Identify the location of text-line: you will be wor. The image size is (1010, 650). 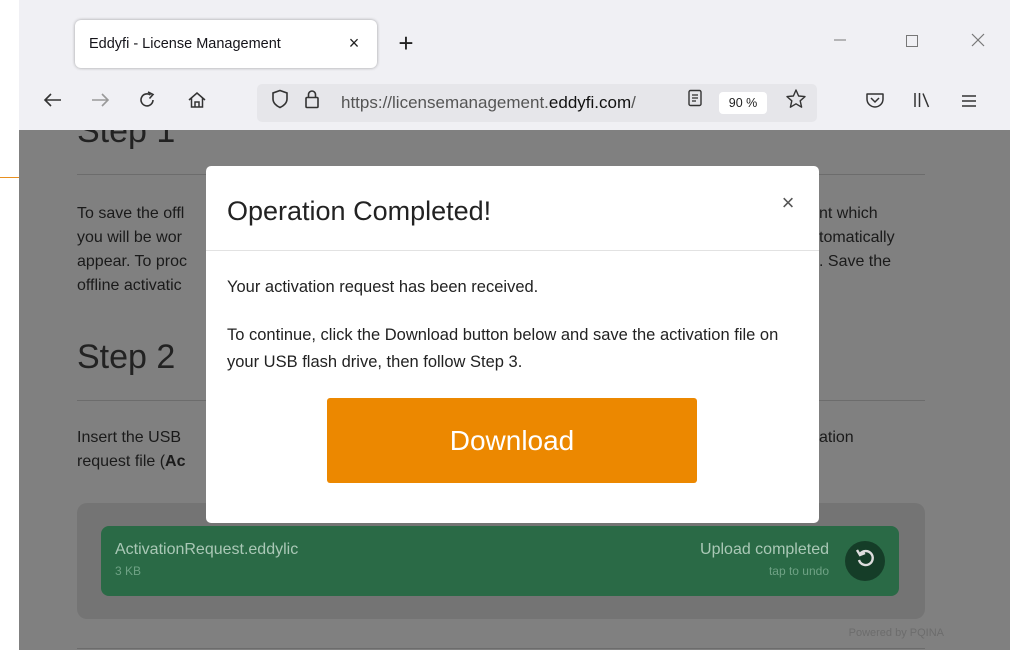
(129, 237).